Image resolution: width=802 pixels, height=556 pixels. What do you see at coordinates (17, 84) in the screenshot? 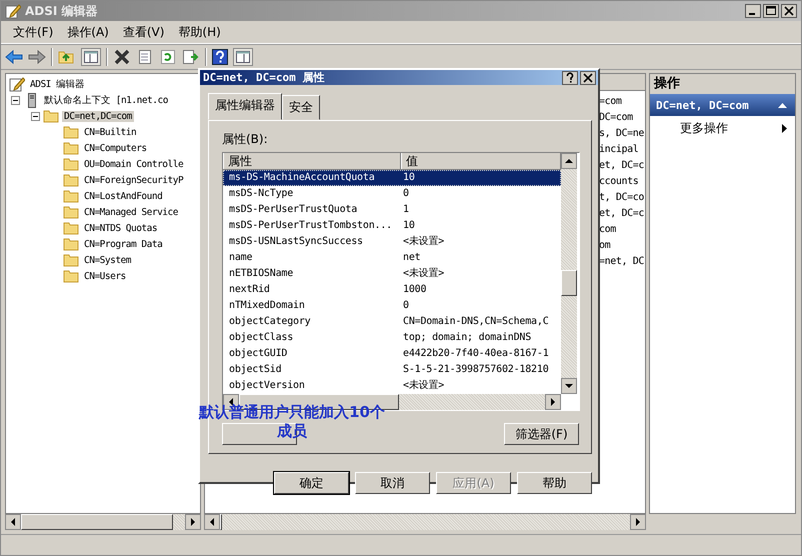
I see `editor-icon` at bounding box center [17, 84].